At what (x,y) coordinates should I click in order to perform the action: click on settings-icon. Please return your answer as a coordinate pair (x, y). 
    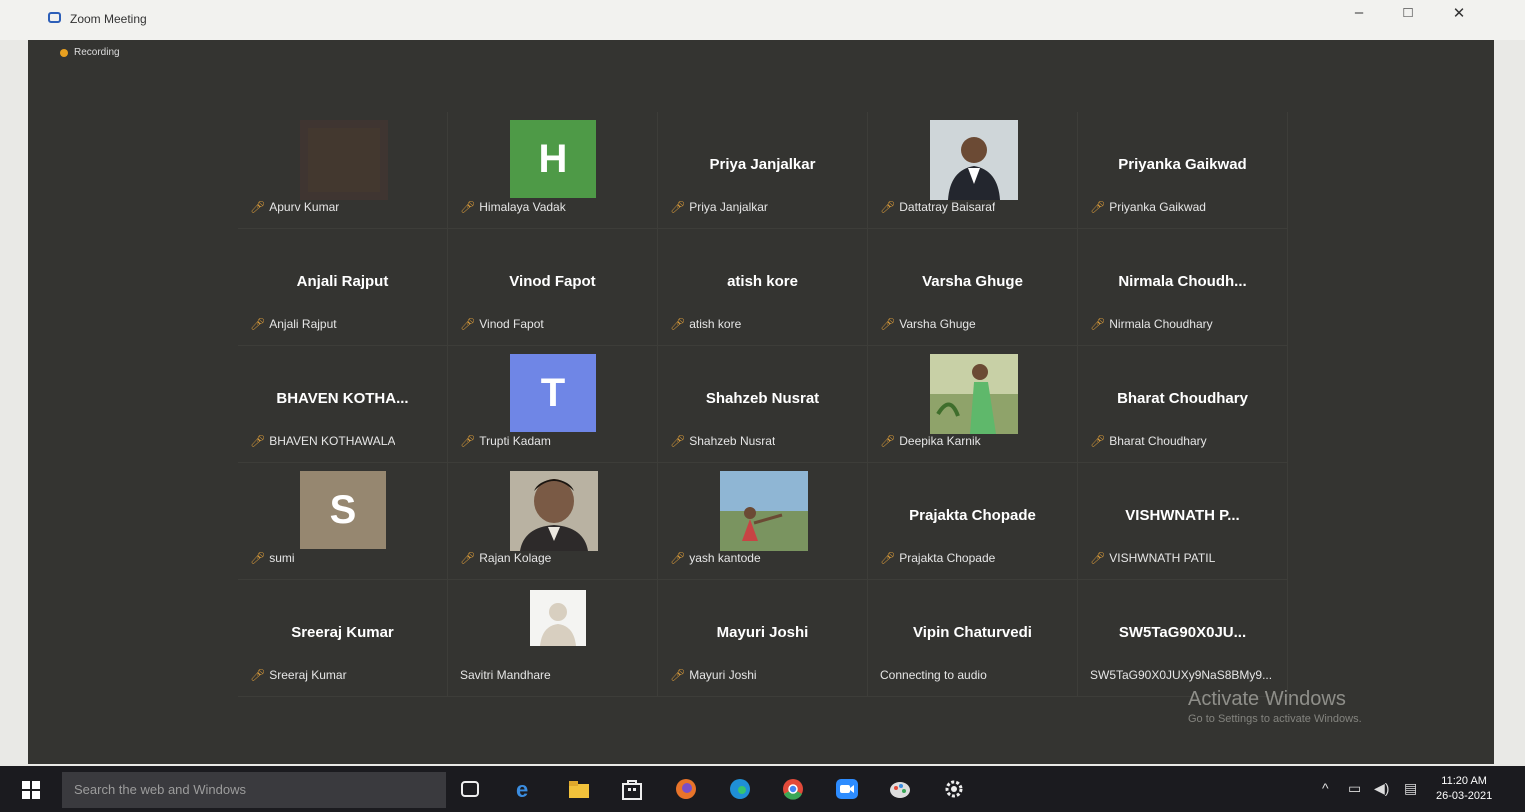
    Looking at the image, I should click on (954, 789).